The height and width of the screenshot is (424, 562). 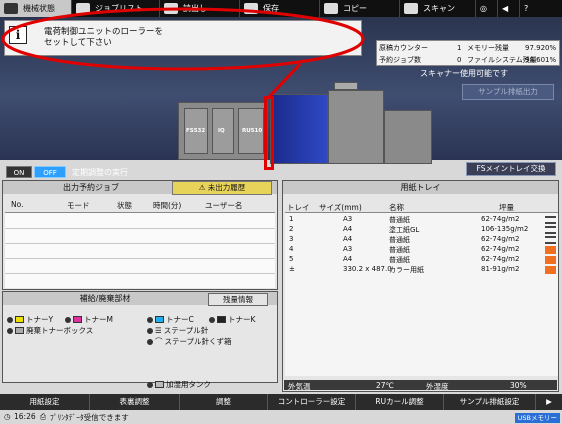 I want to click on status-time: 16:26, so click(x=25, y=416).